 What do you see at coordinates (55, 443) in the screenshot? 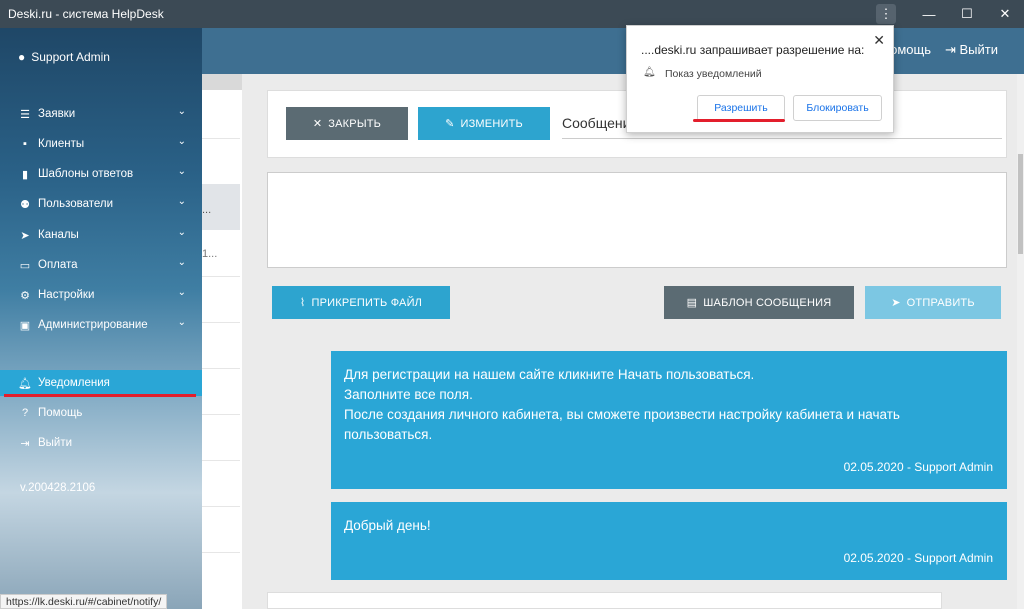
I see `sidebar-item-label: Выйти` at bounding box center [55, 443].